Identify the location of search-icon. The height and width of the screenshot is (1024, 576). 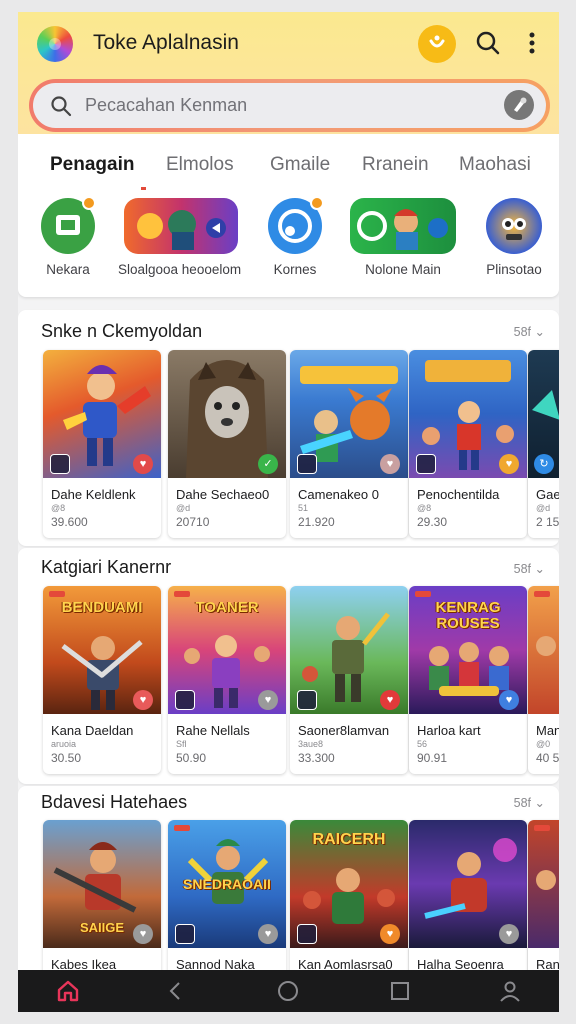
(488, 43).